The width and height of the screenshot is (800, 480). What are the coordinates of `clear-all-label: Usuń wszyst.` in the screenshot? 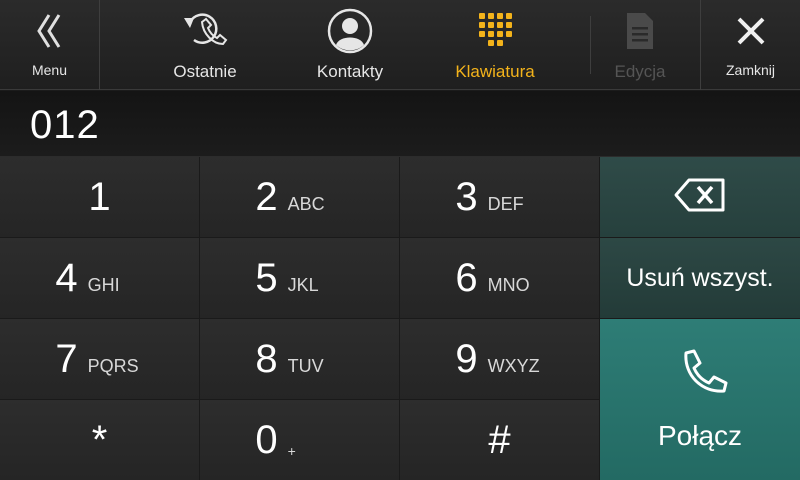 It's located at (700, 277).